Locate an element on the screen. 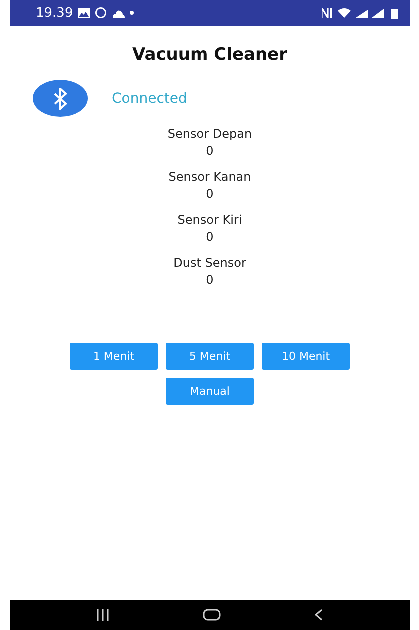 The width and height of the screenshot is (419, 630). sensor-label: Sensor Depan is located at coordinates (210, 134).